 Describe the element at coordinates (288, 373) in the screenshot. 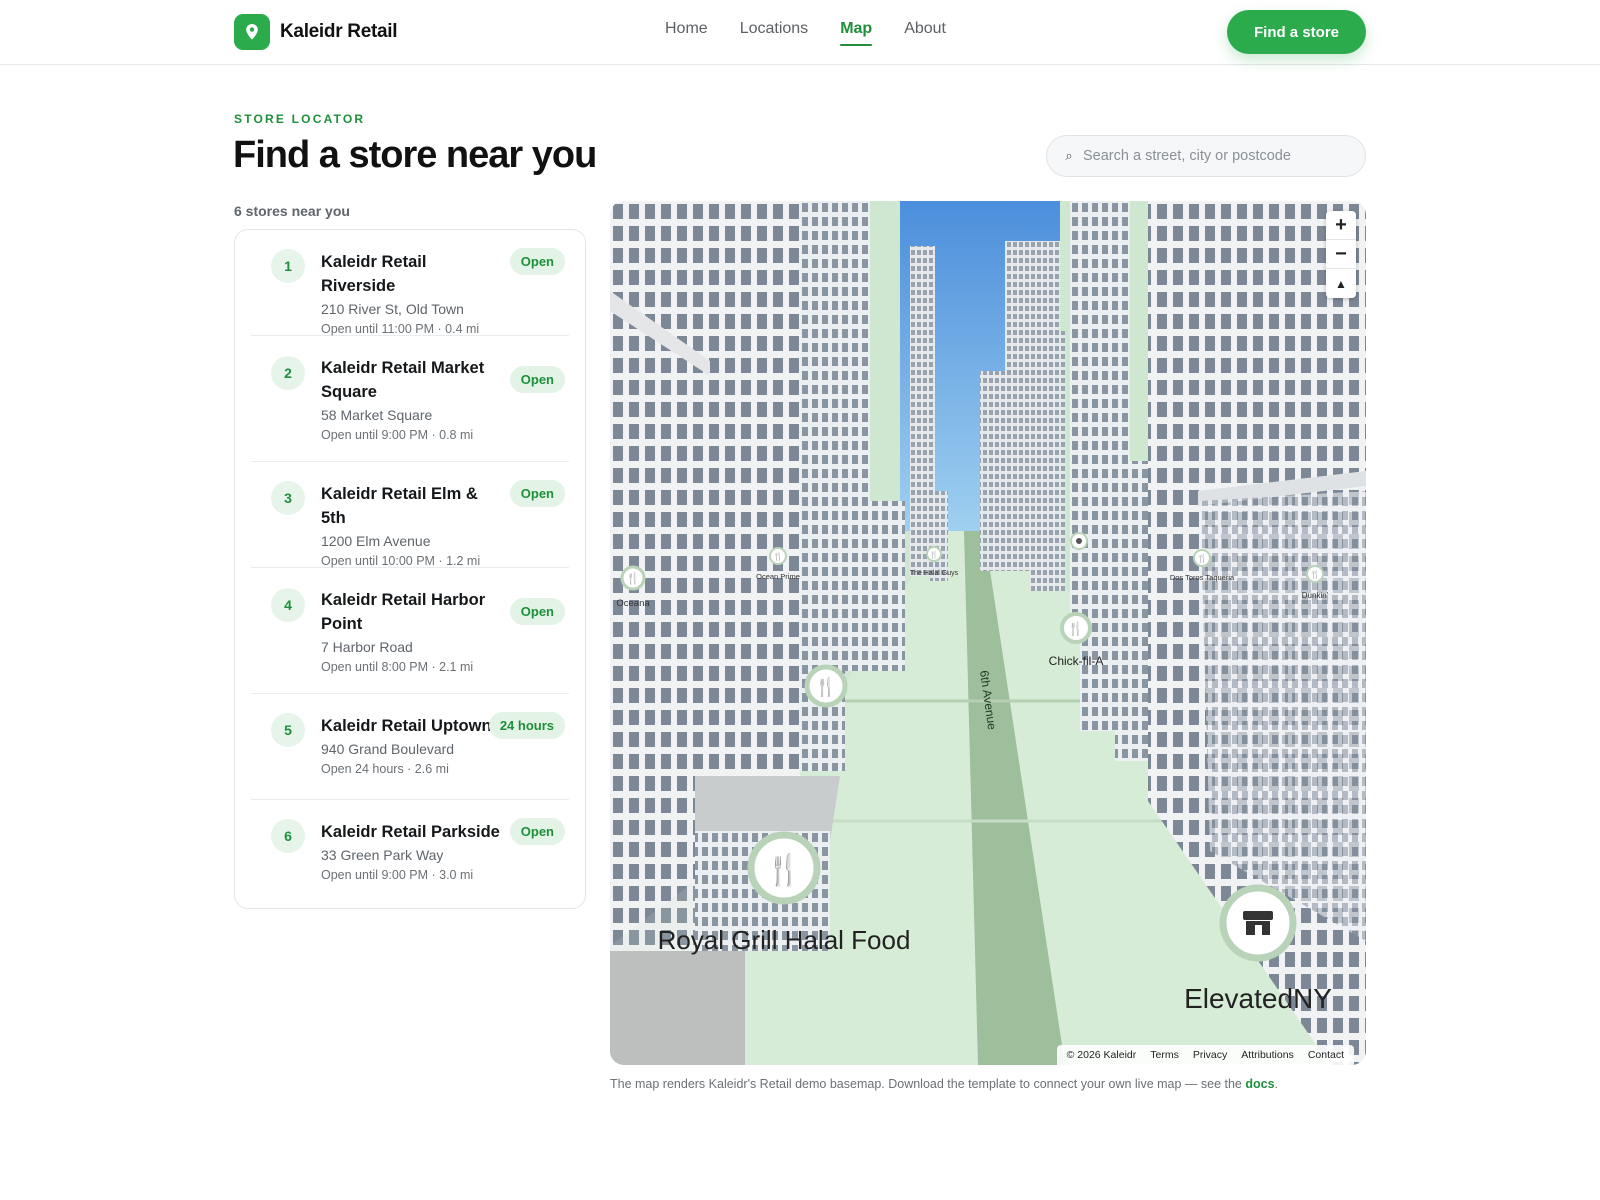

I see `store-number: 2` at that location.